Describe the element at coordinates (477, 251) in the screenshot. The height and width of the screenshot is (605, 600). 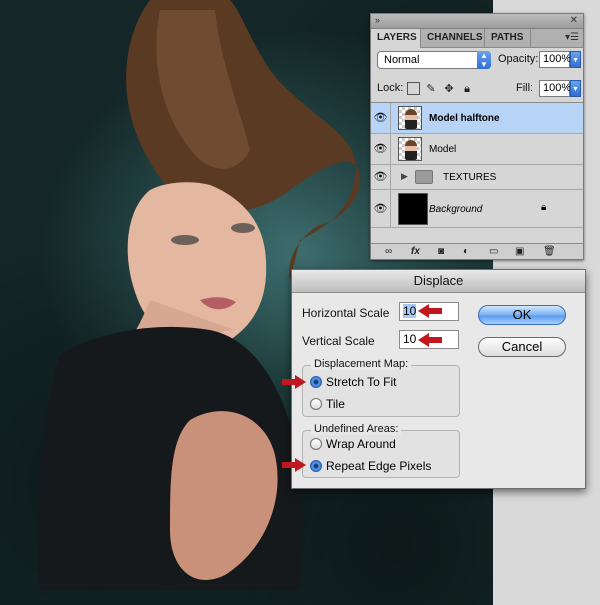
I see `panel-footer: ∞ fx ◙ ◐ ▭ ▣ 🗑︎` at that location.